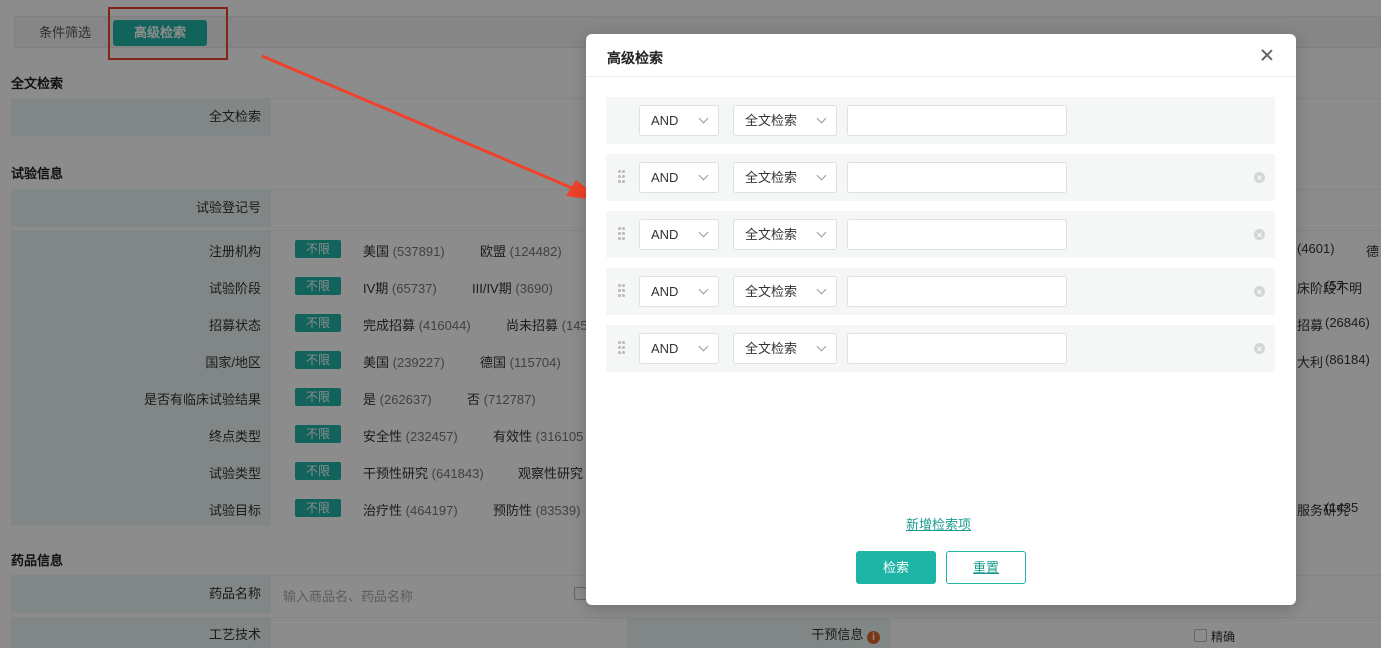  I want to click on reset-button: 重置, so click(986, 567).